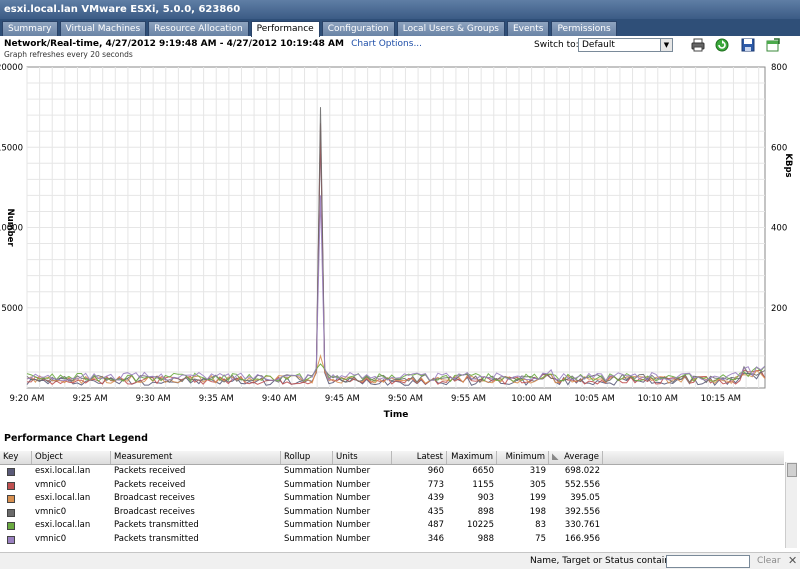  Describe the element at coordinates (285, 29) in the screenshot. I see `tab-performance: Performance` at that location.